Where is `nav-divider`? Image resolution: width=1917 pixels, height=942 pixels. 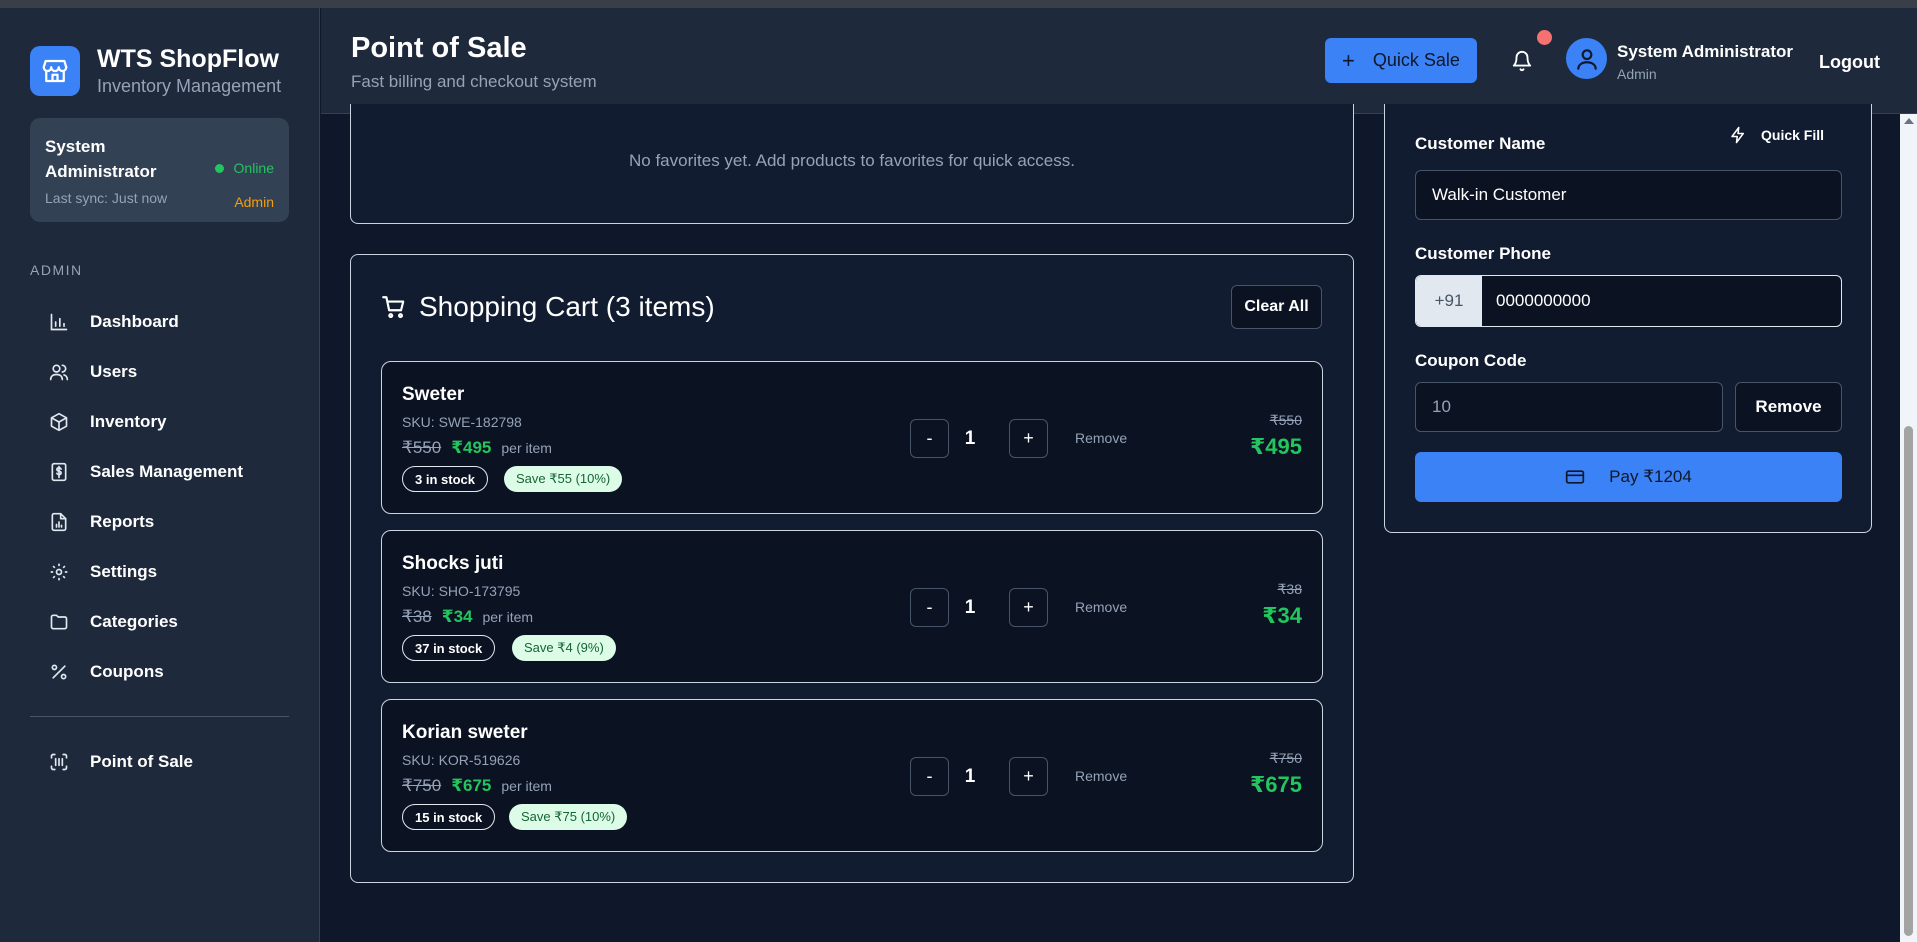 nav-divider is located at coordinates (159, 716).